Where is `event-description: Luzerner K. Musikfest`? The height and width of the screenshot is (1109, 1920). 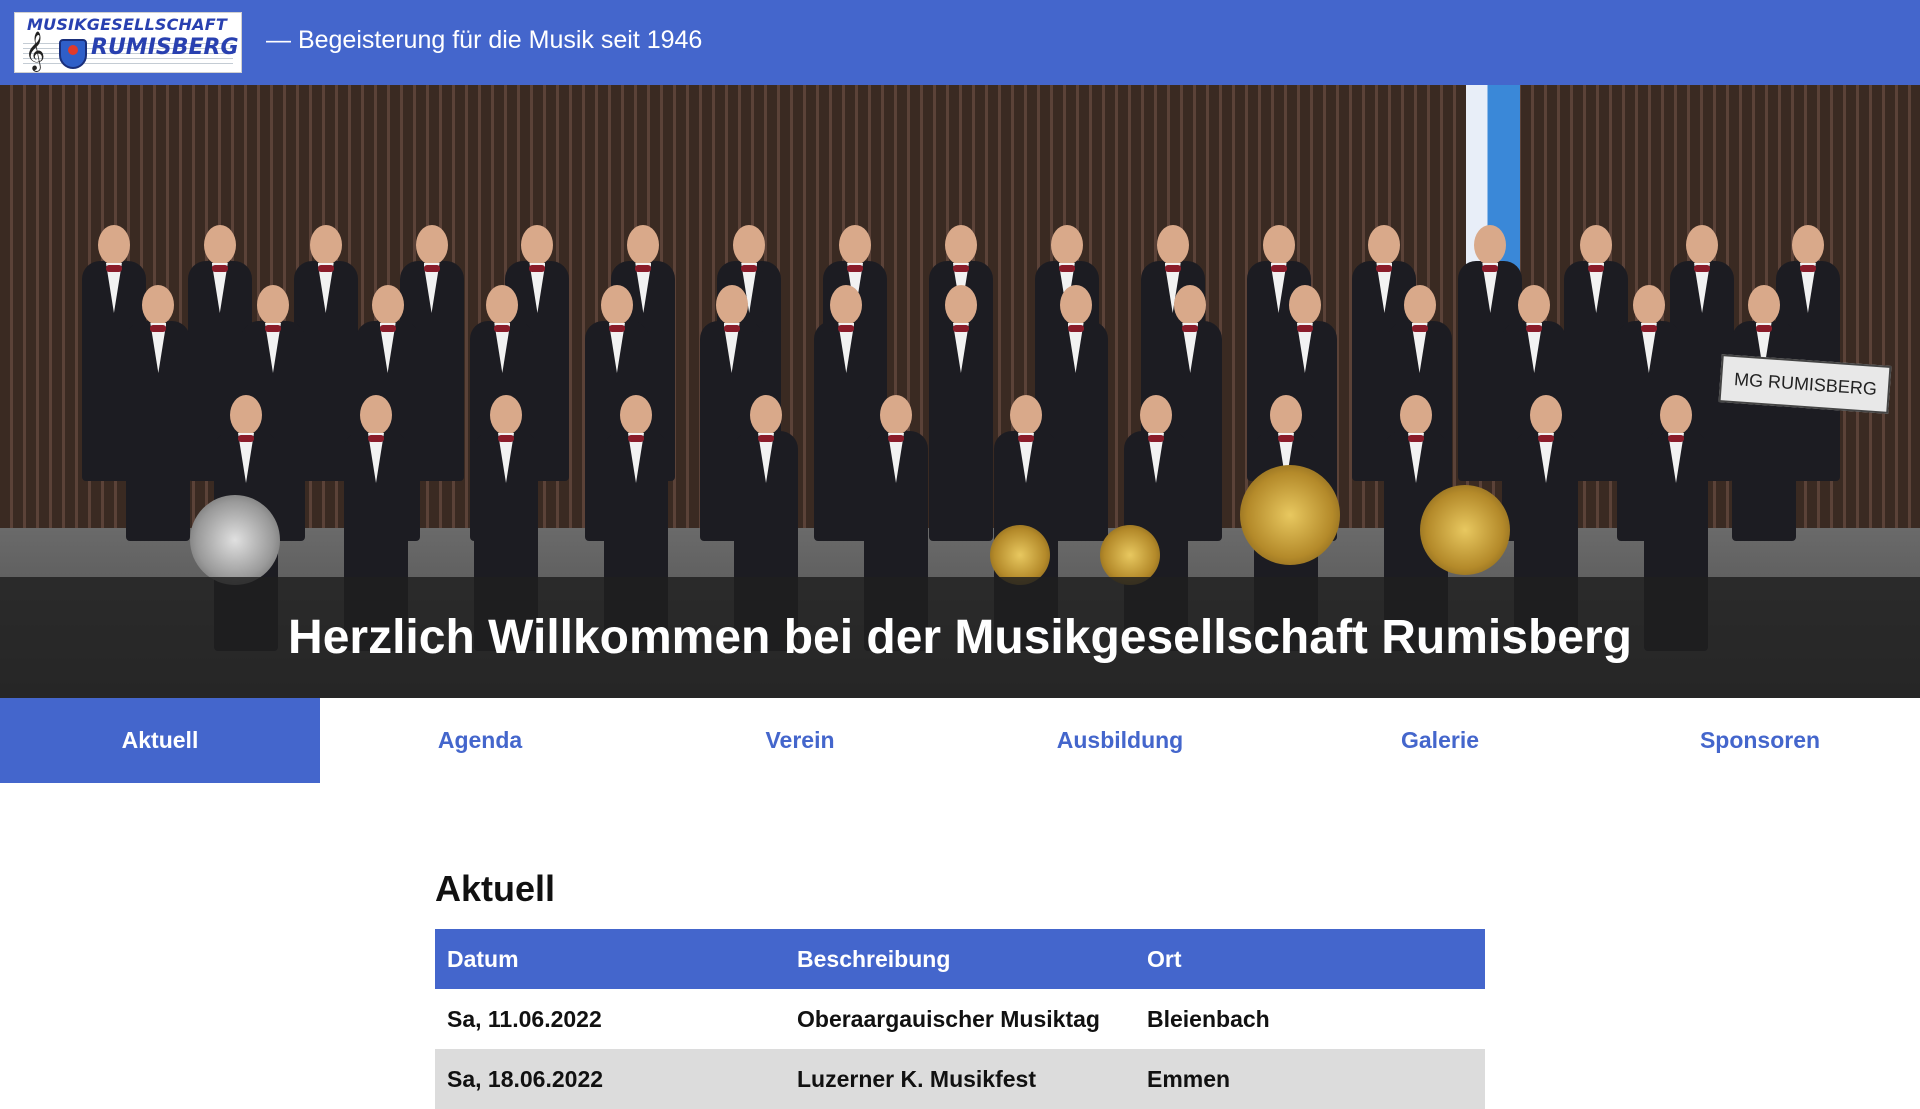
event-description: Luzerner K. Musikfest is located at coordinates (916, 1078).